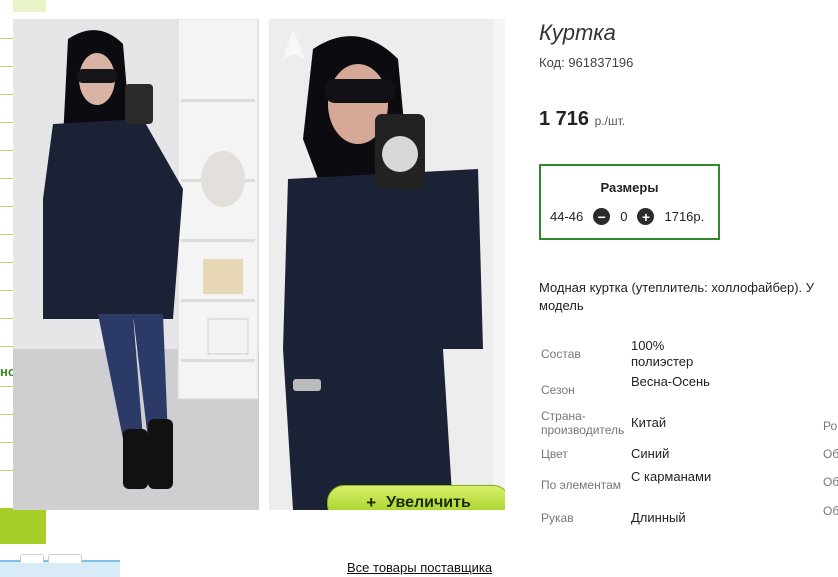 The image size is (838, 577). What do you see at coordinates (671, 476) in the screenshot?
I see `attribute-value: С карманами` at bounding box center [671, 476].